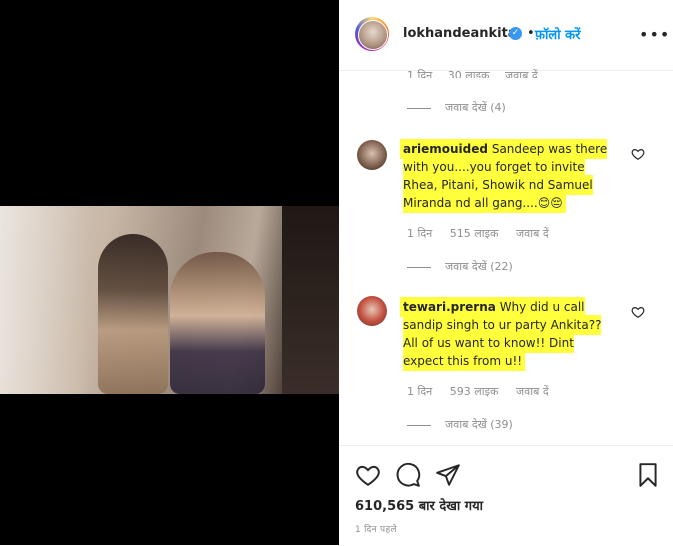 The height and width of the screenshot is (546, 673). What do you see at coordinates (460, 266) in the screenshot?
I see `view-replies-button: जवाब देखें (22)` at bounding box center [460, 266].